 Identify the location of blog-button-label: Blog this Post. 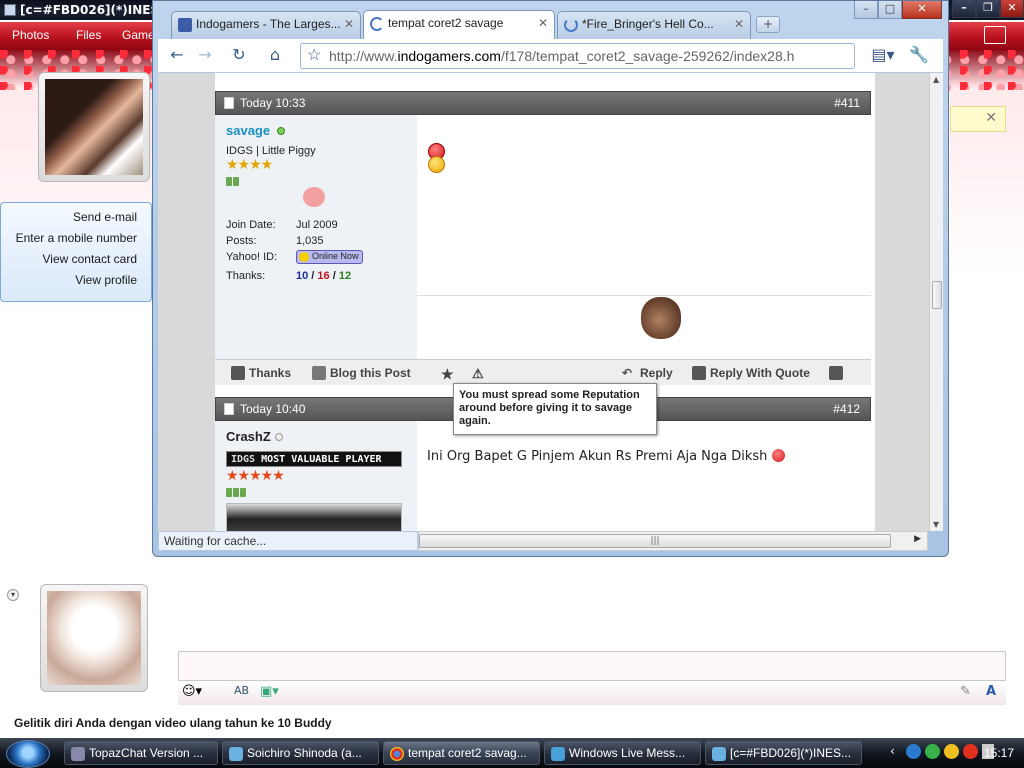
(370, 373).